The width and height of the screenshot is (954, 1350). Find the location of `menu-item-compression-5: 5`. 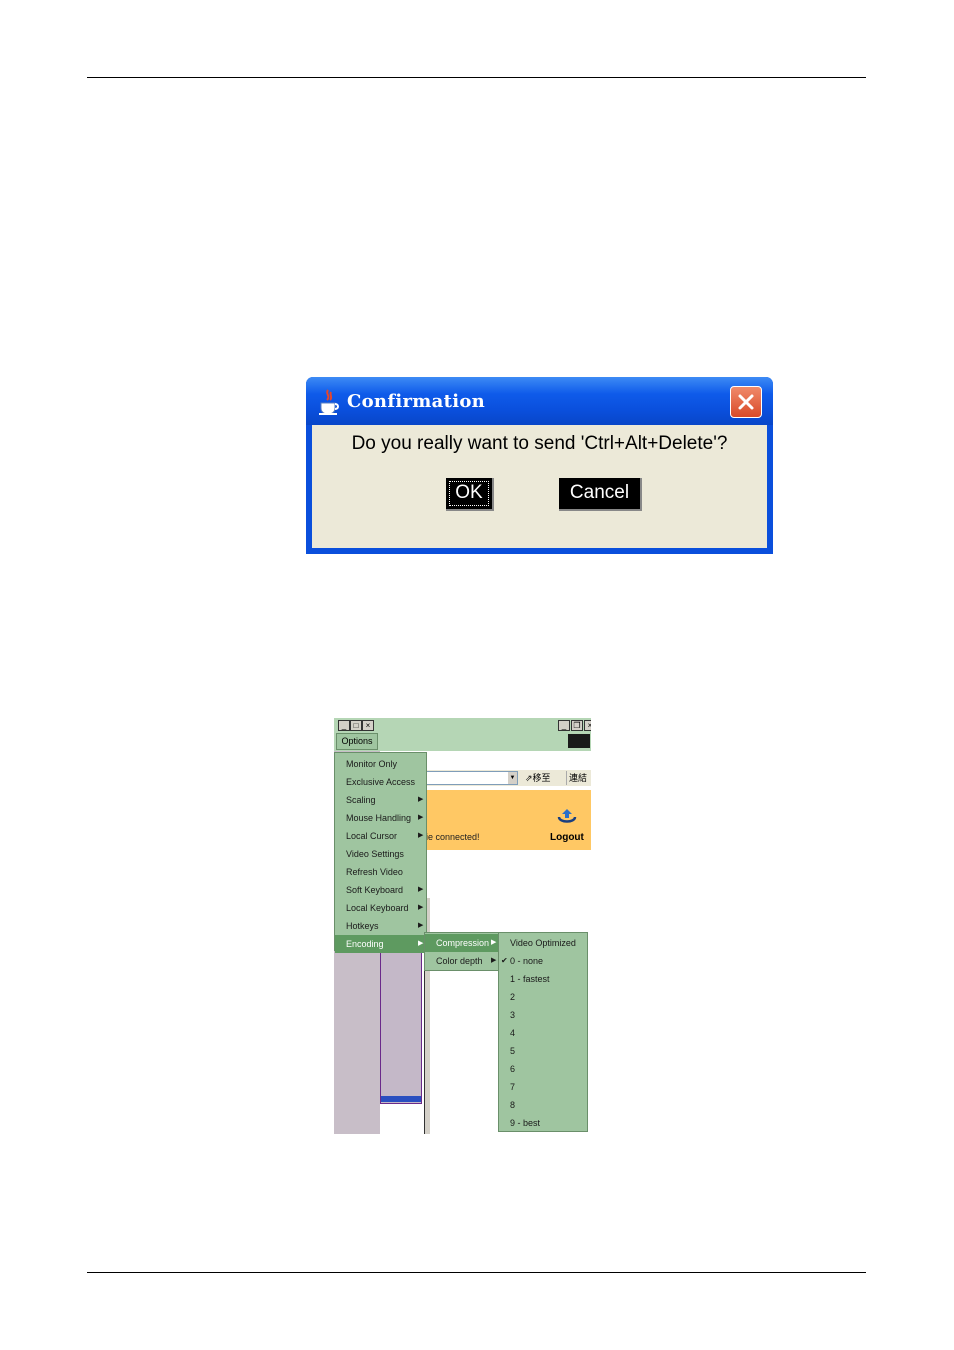

menu-item-compression-5: 5 is located at coordinates (543, 1051).